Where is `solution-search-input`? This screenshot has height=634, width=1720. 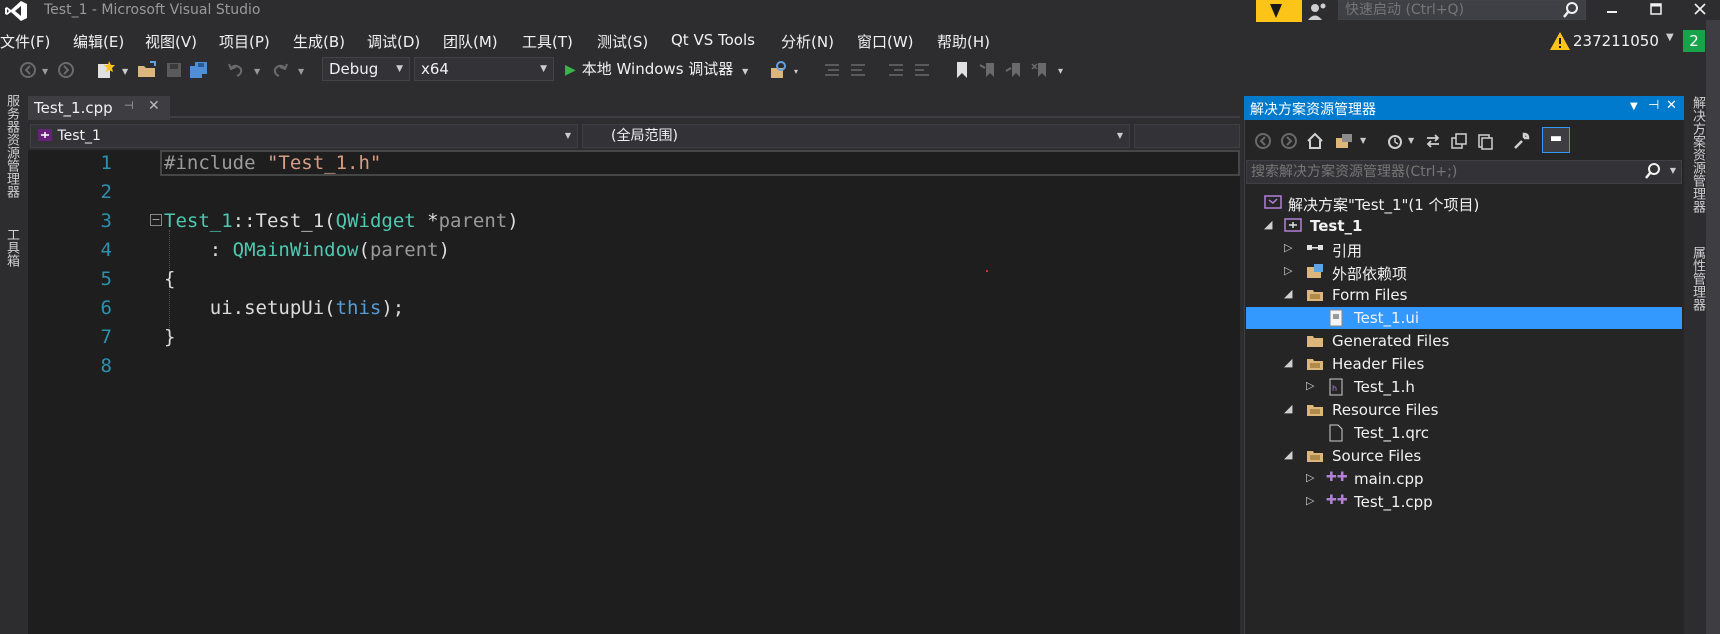 solution-search-input is located at coordinates (1437, 172).